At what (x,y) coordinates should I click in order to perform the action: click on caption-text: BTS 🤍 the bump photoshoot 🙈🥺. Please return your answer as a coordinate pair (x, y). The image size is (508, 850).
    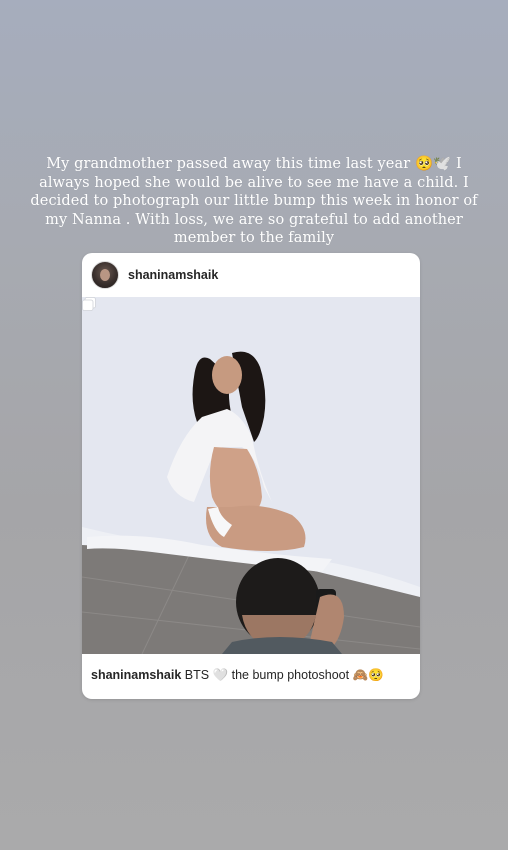
    Looking at the image, I should click on (282, 675).